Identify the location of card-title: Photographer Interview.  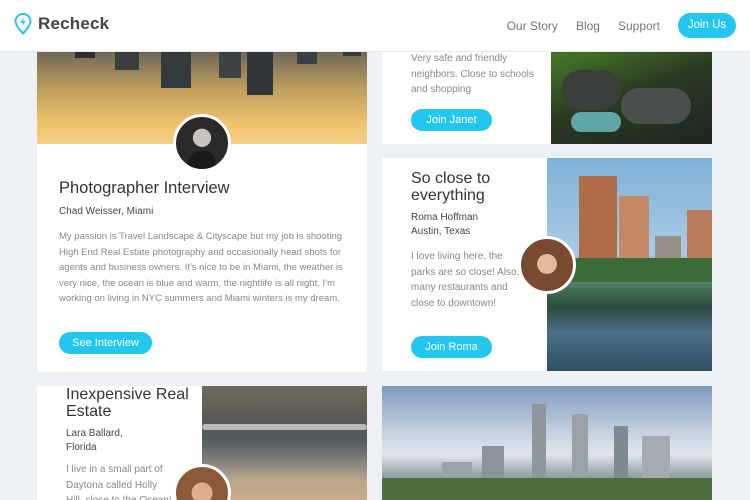
(144, 188).